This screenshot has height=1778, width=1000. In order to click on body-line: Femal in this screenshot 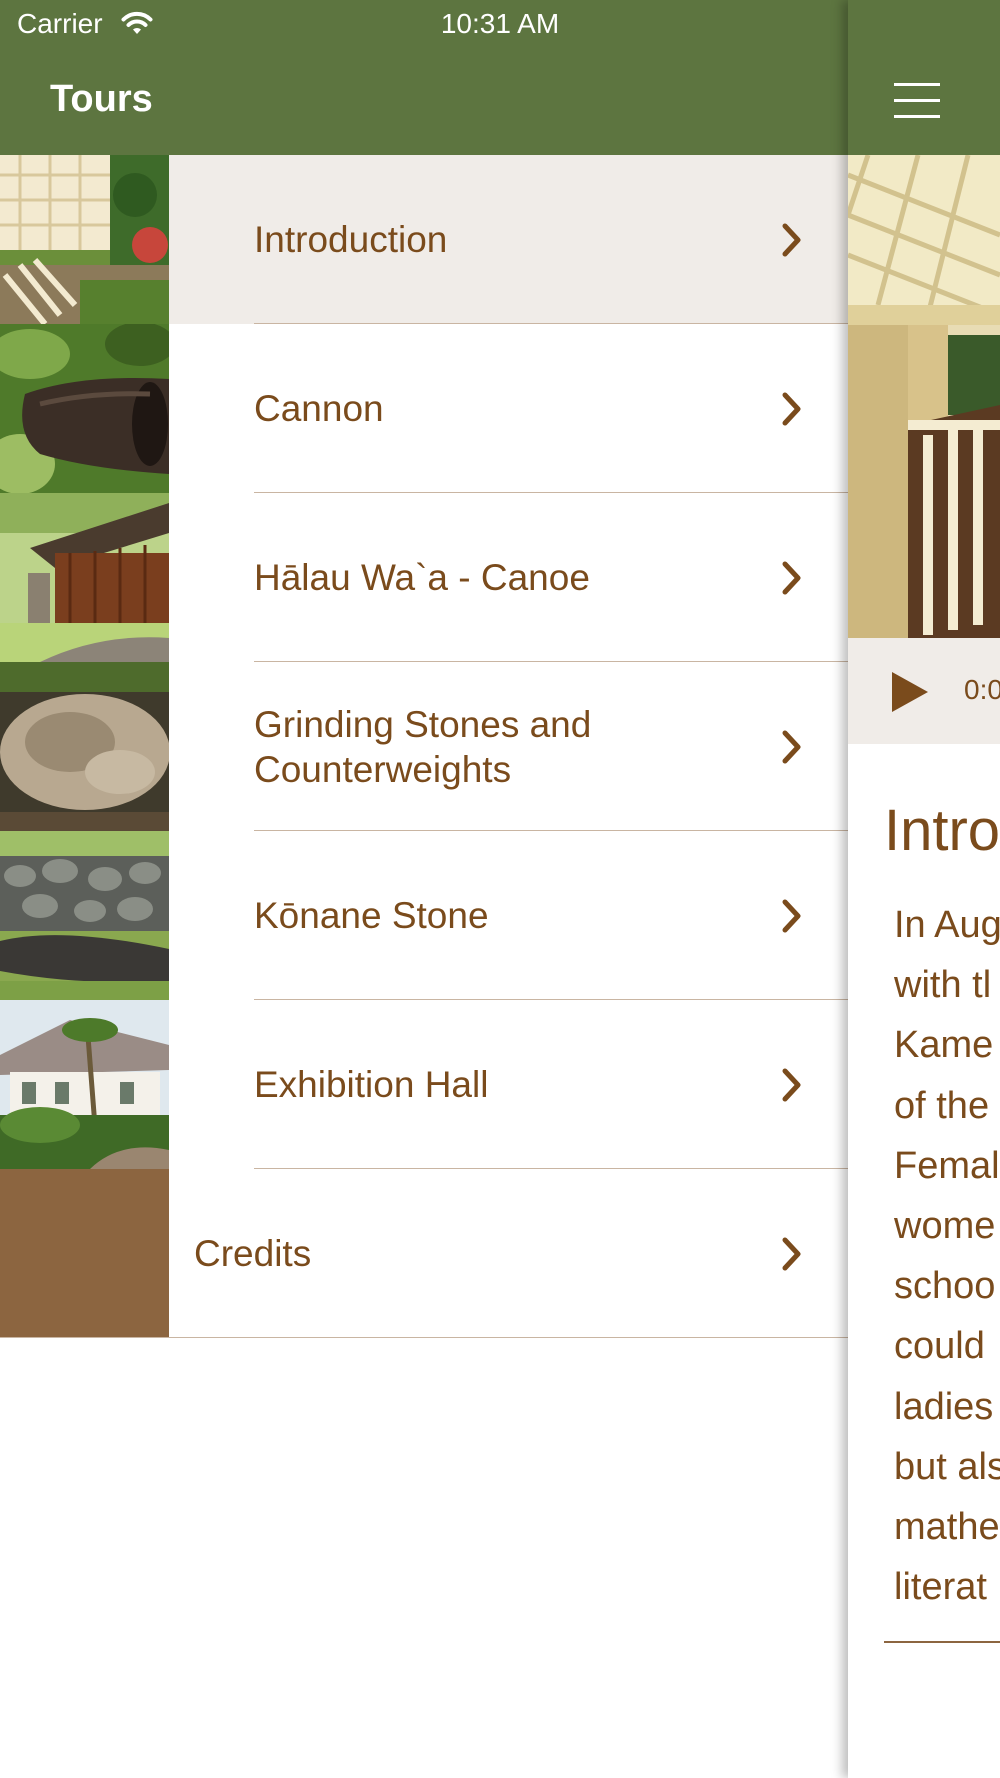, I will do `click(947, 1165)`.